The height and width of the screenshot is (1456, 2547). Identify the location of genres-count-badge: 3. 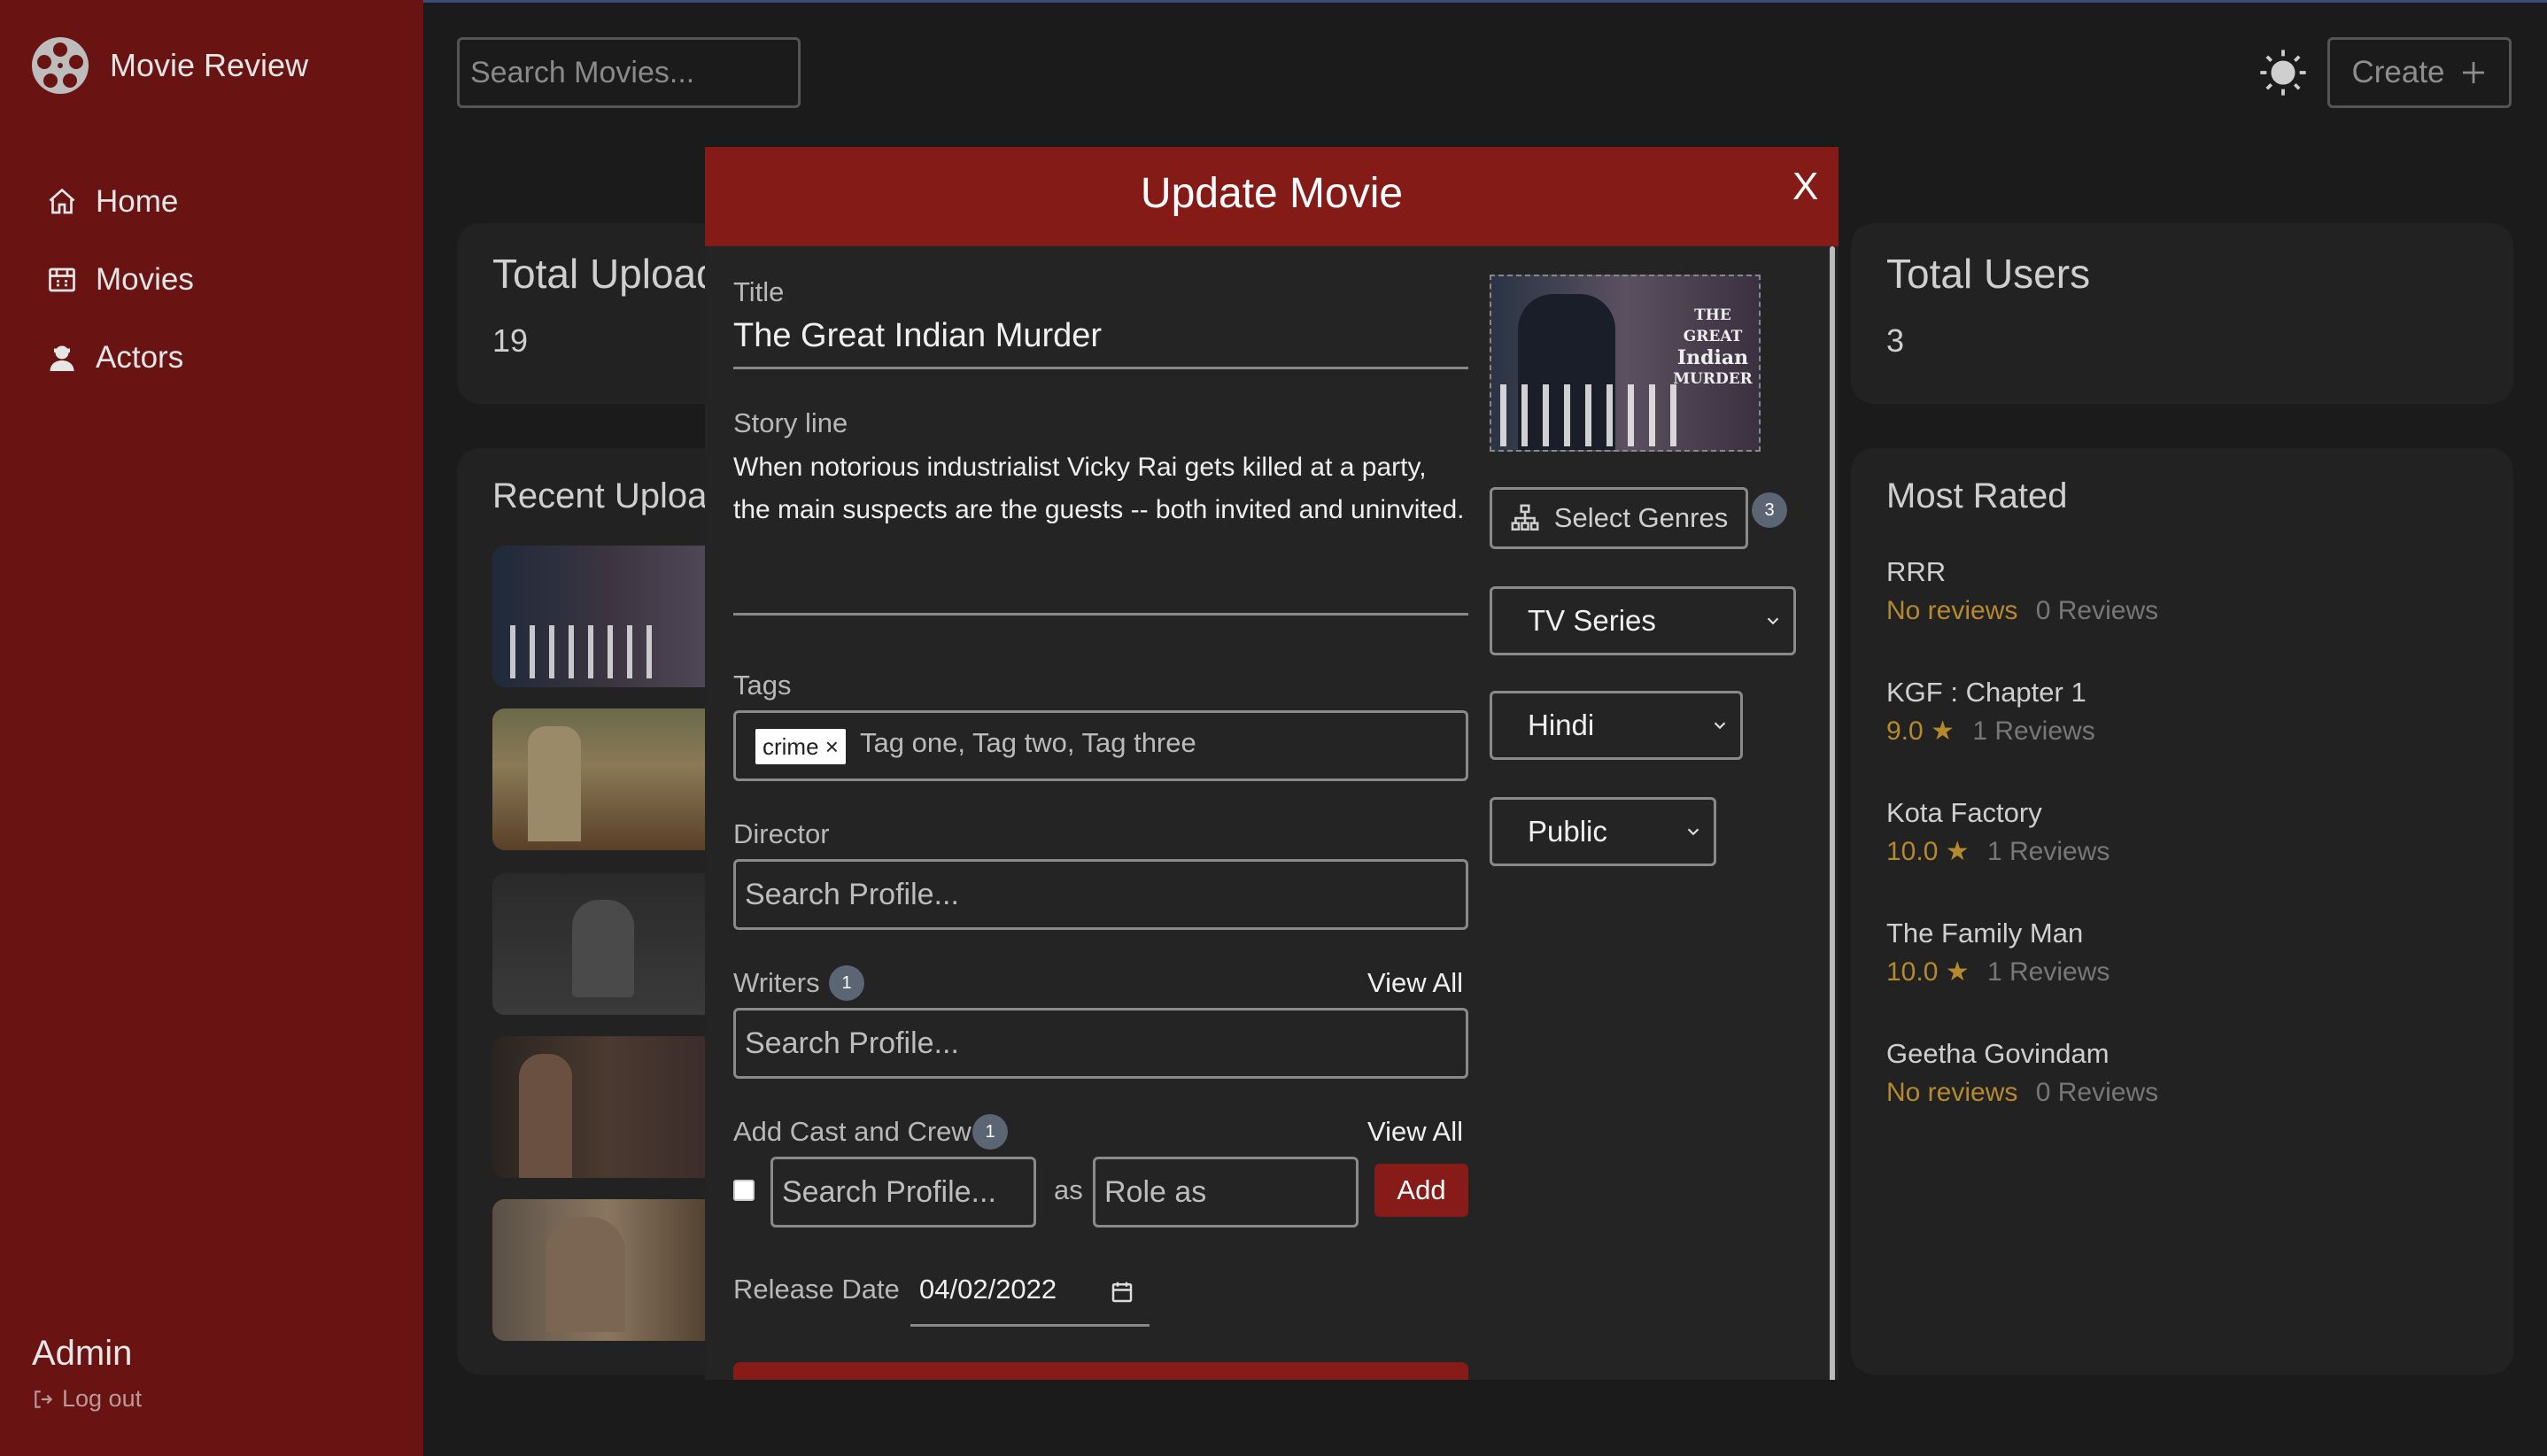
(1770, 510).